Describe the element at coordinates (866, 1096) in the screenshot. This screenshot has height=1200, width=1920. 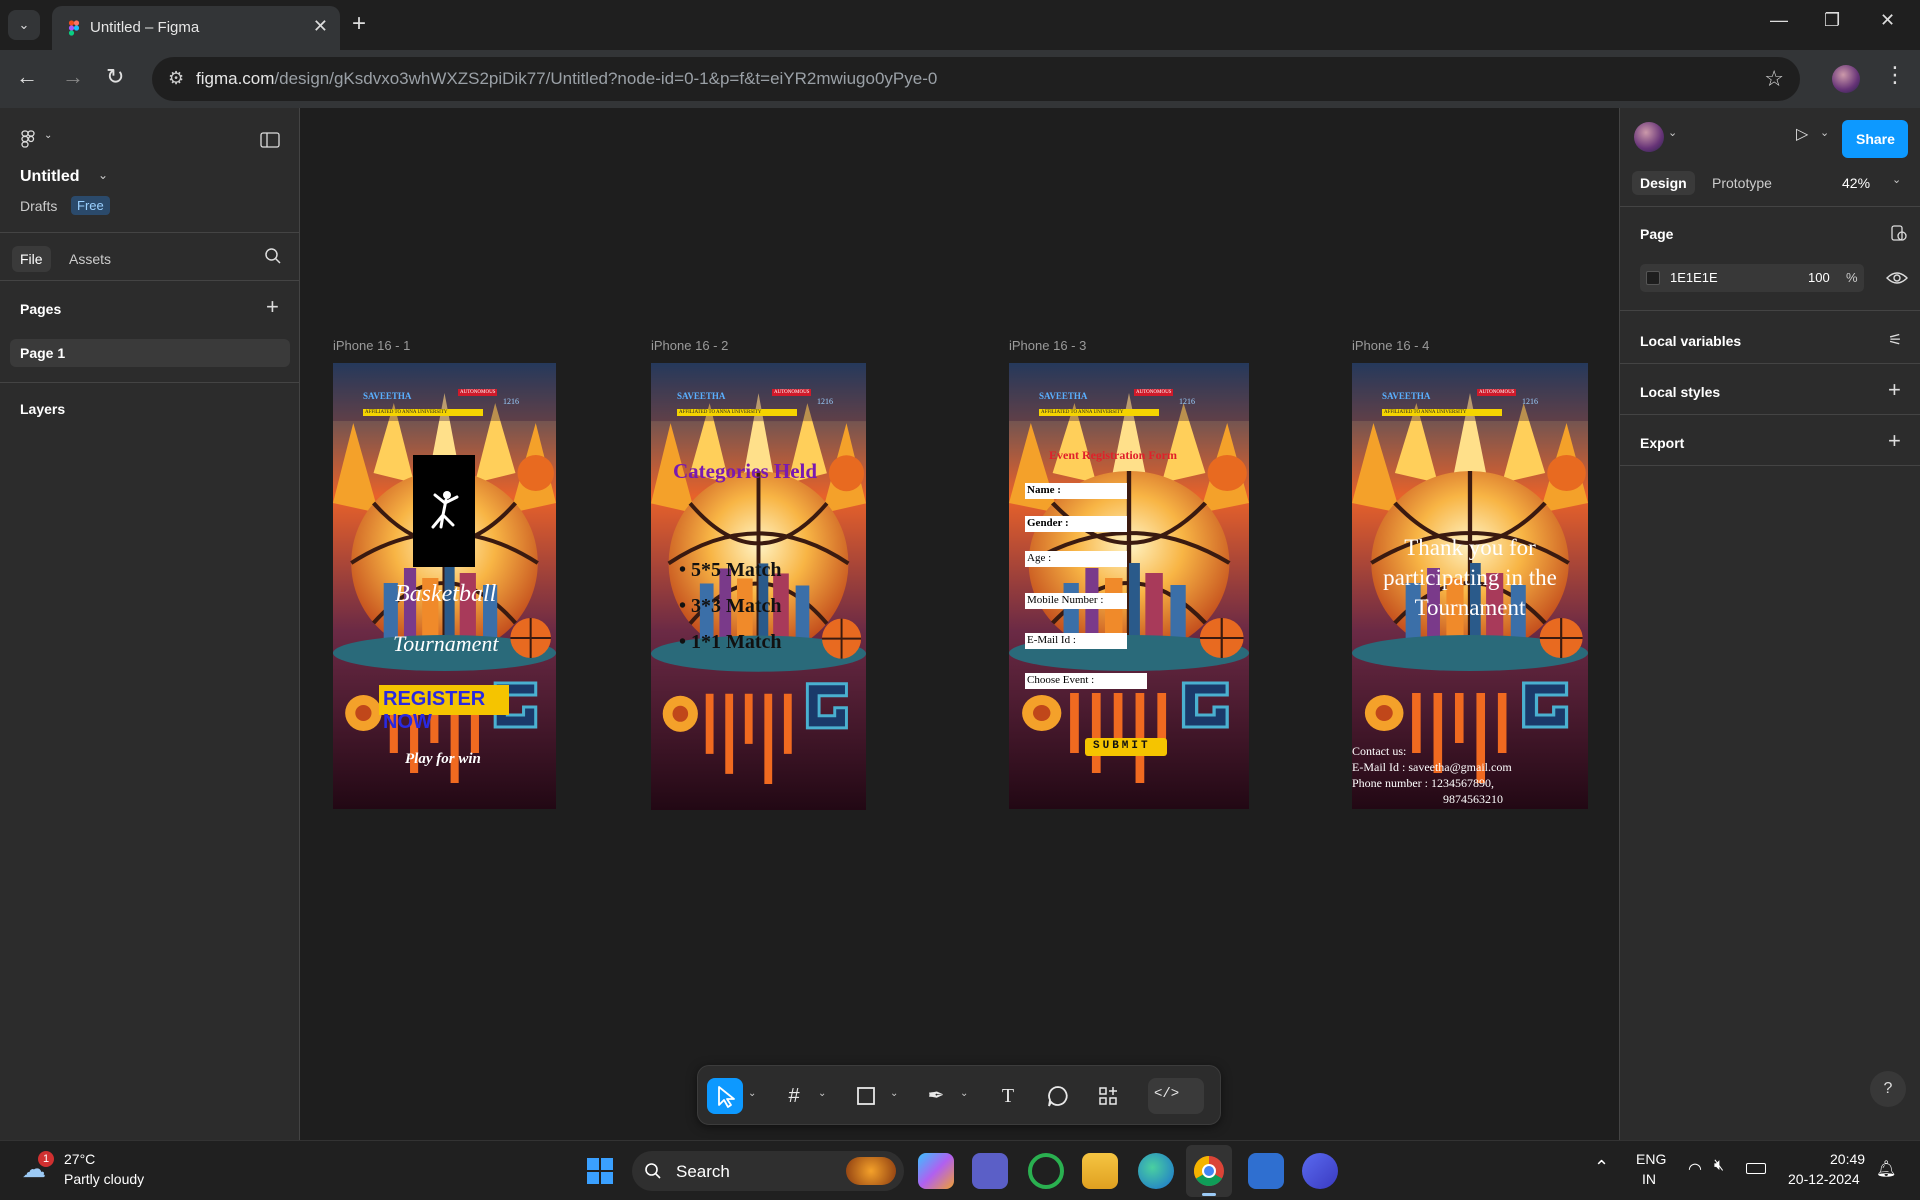
I see `shape-tool-button` at that location.